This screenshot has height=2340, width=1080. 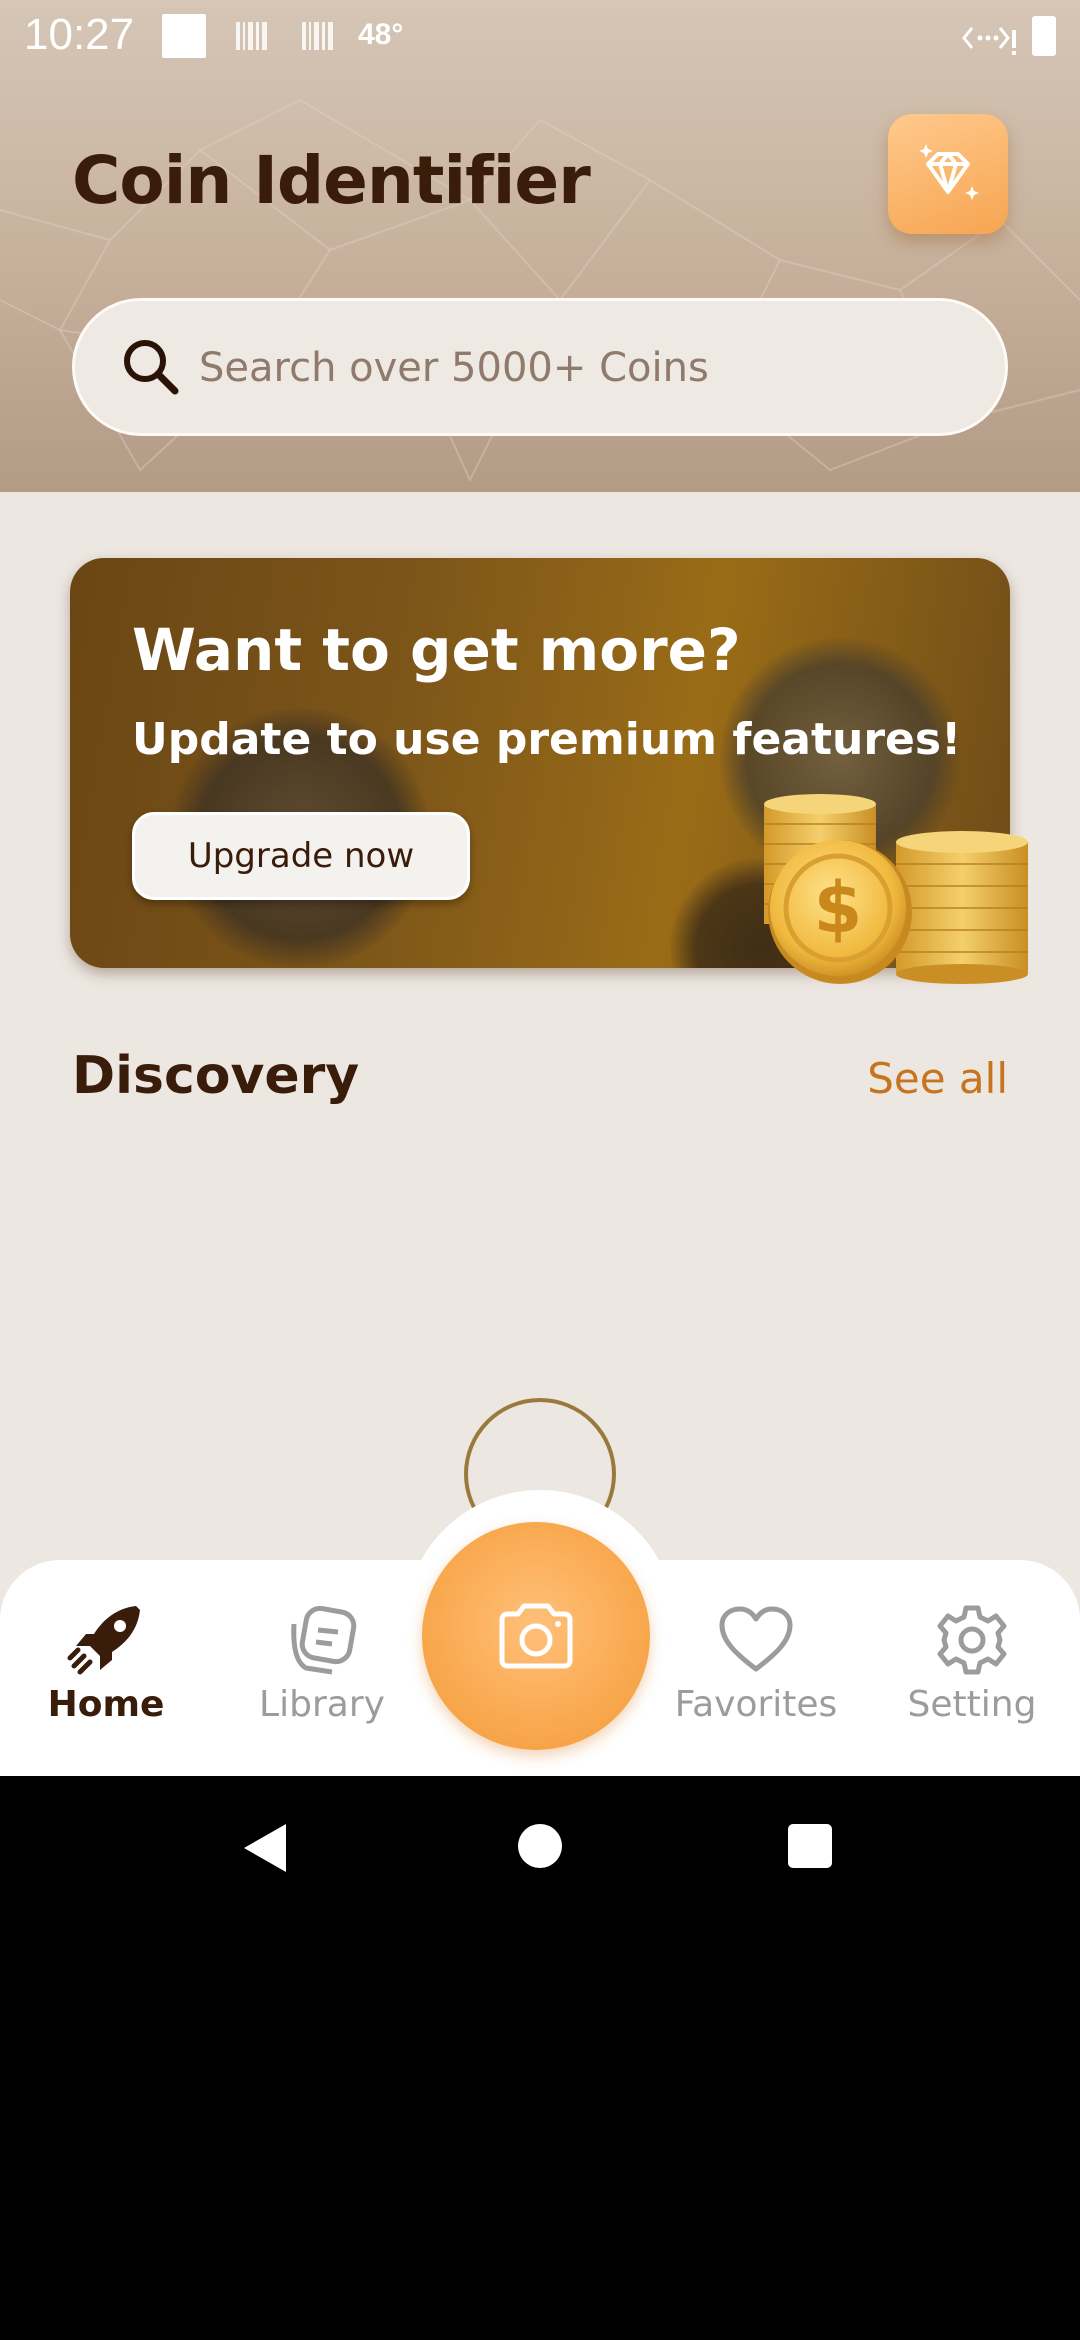 I want to click on camera-icon, so click(x=536, y=1636).